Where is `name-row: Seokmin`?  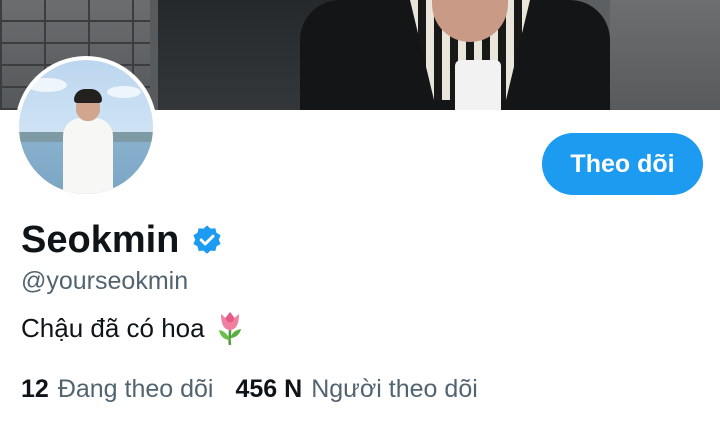 name-row: Seokmin is located at coordinates (122, 240).